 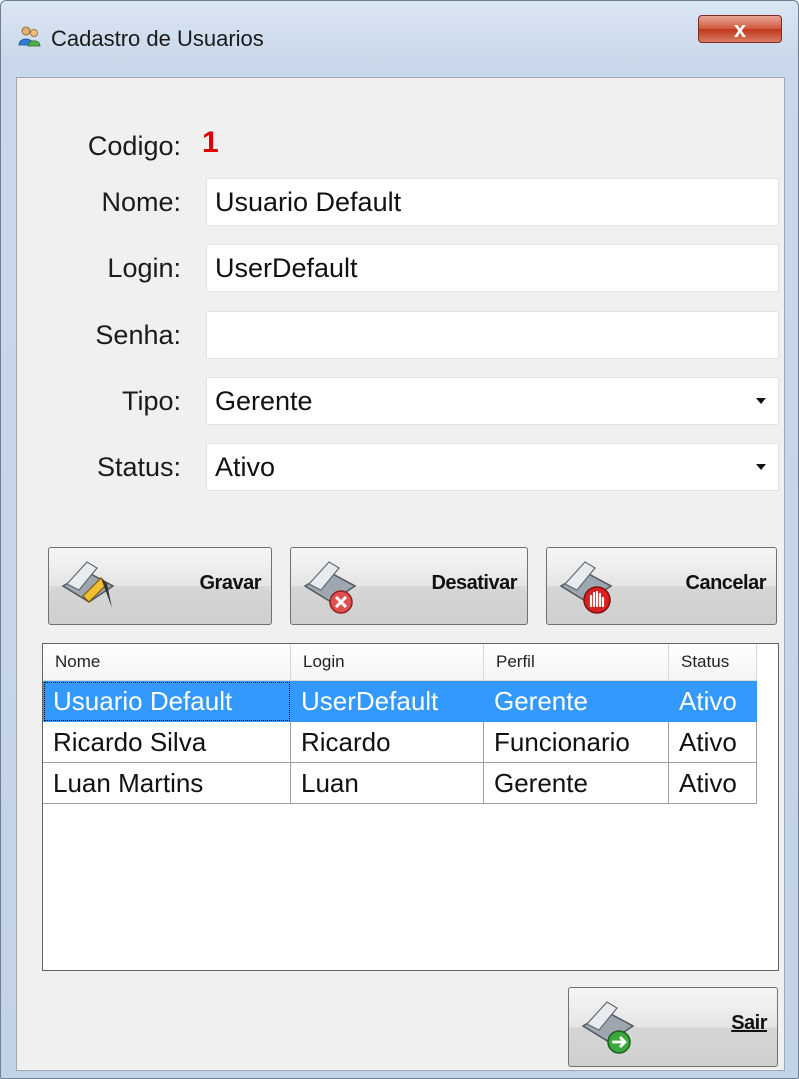 I want to click on gravar-pencil-icon, so click(x=88, y=584).